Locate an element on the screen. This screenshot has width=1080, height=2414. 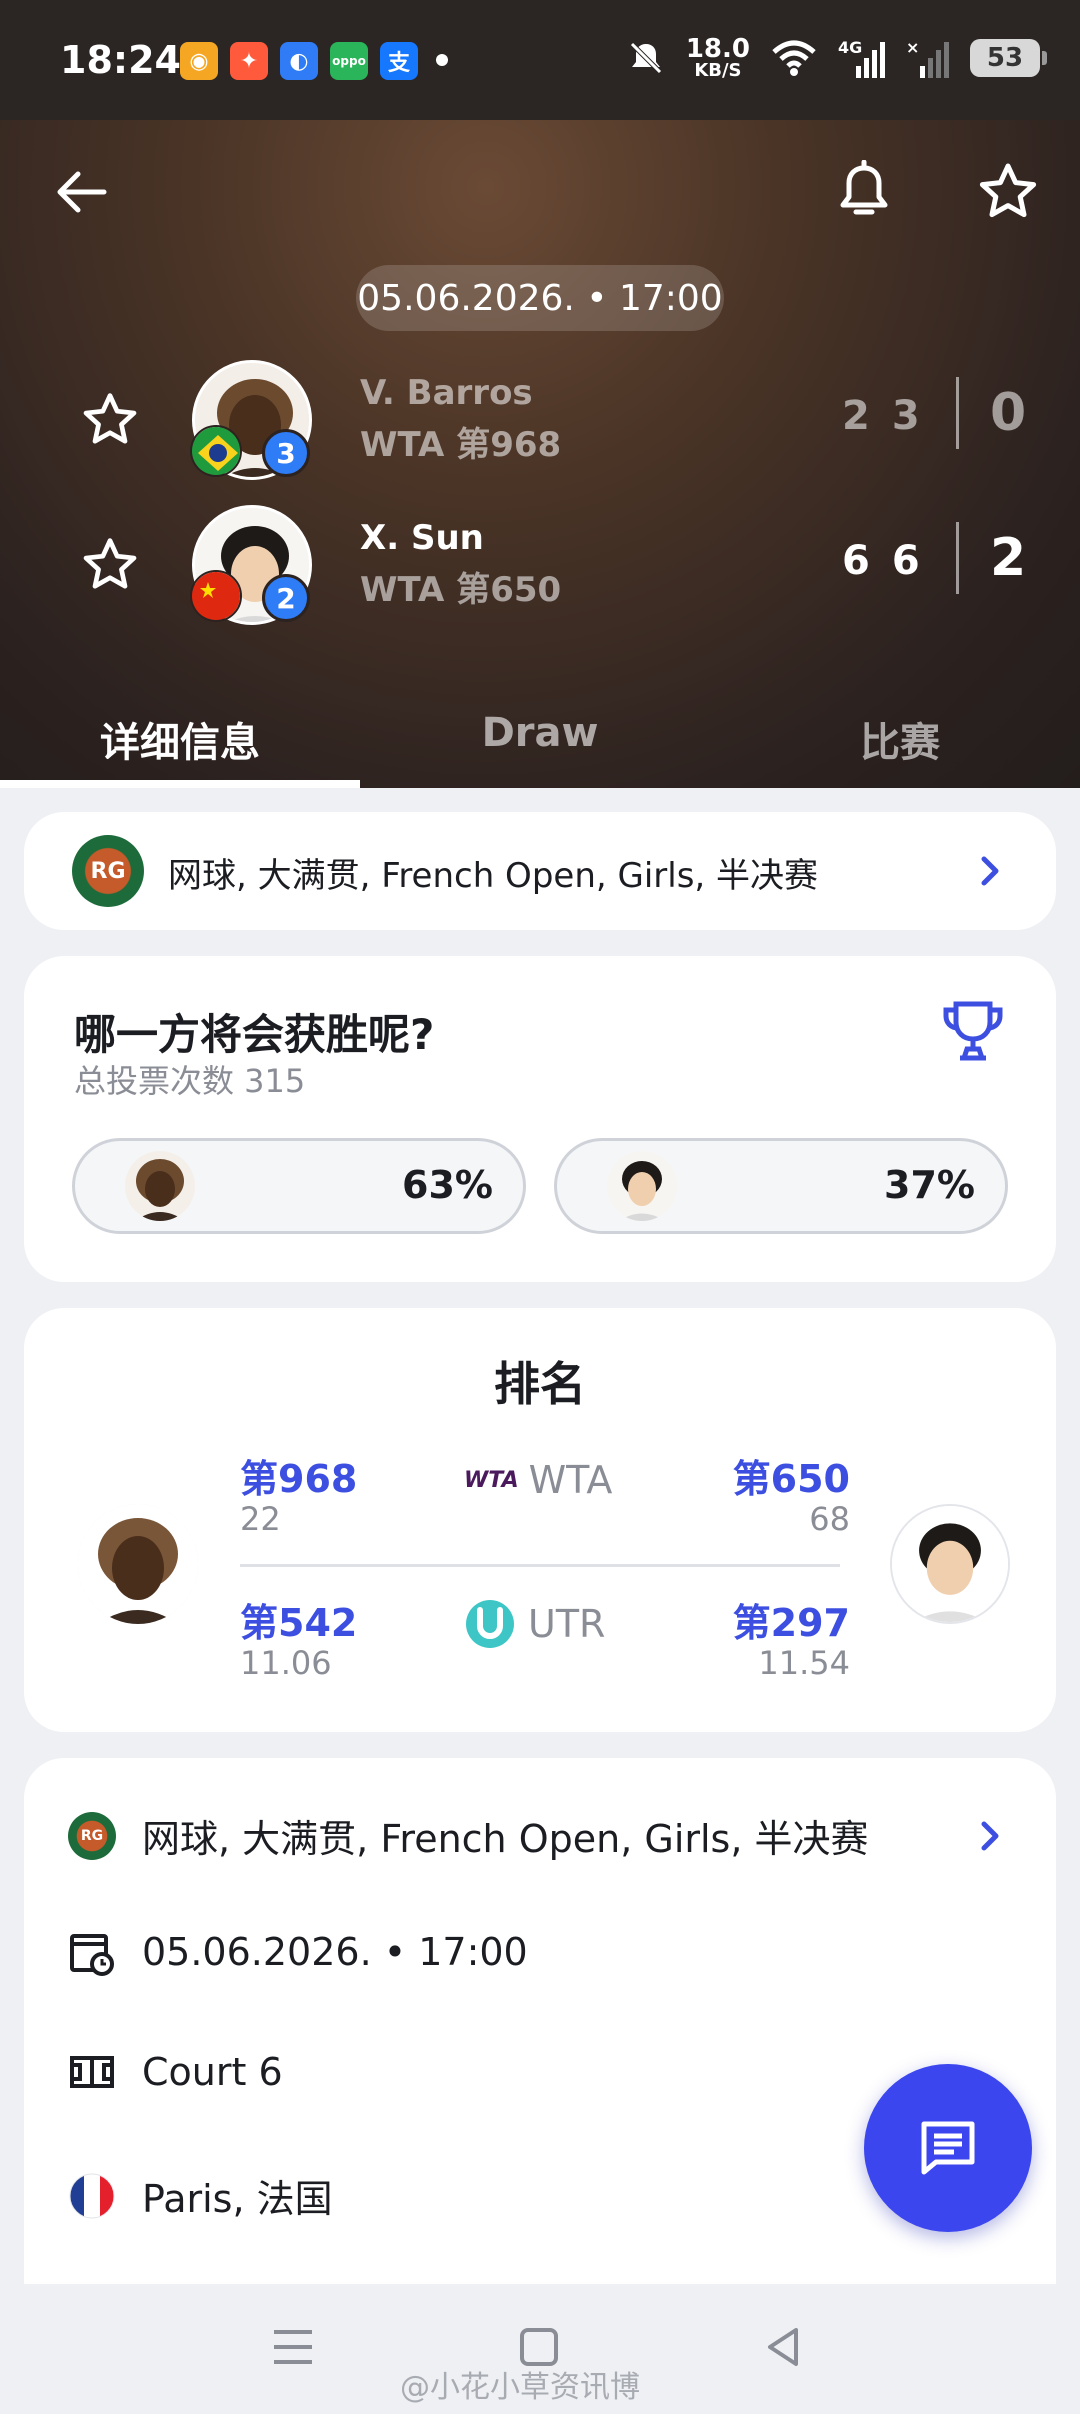
ranking-title: 排名 is located at coordinates (540, 1384).